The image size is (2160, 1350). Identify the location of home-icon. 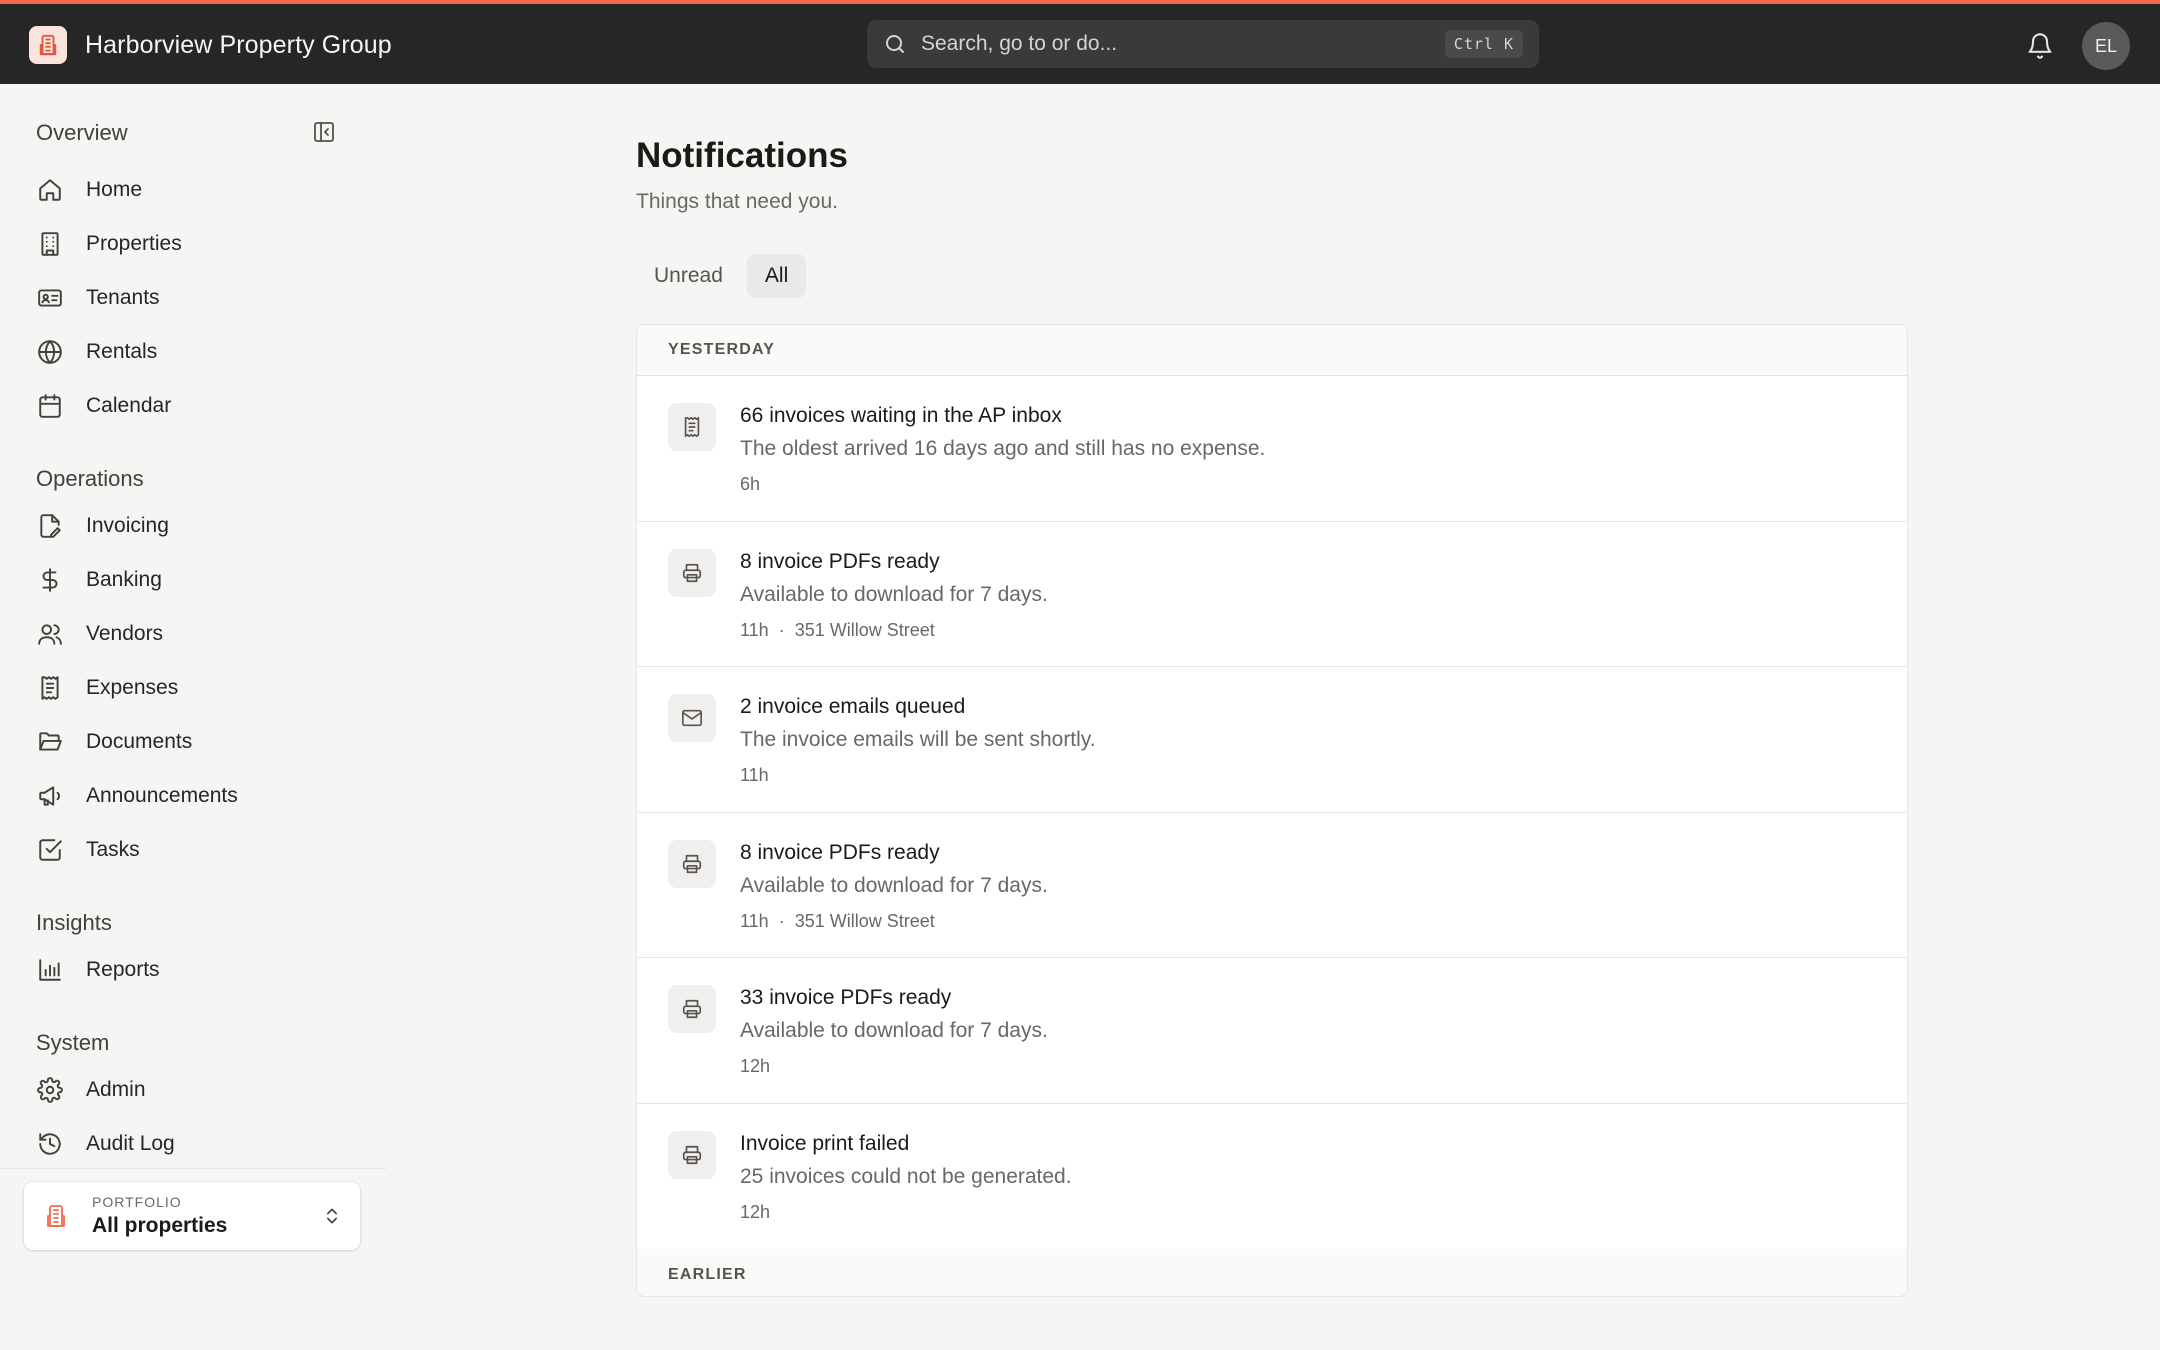
(50, 190).